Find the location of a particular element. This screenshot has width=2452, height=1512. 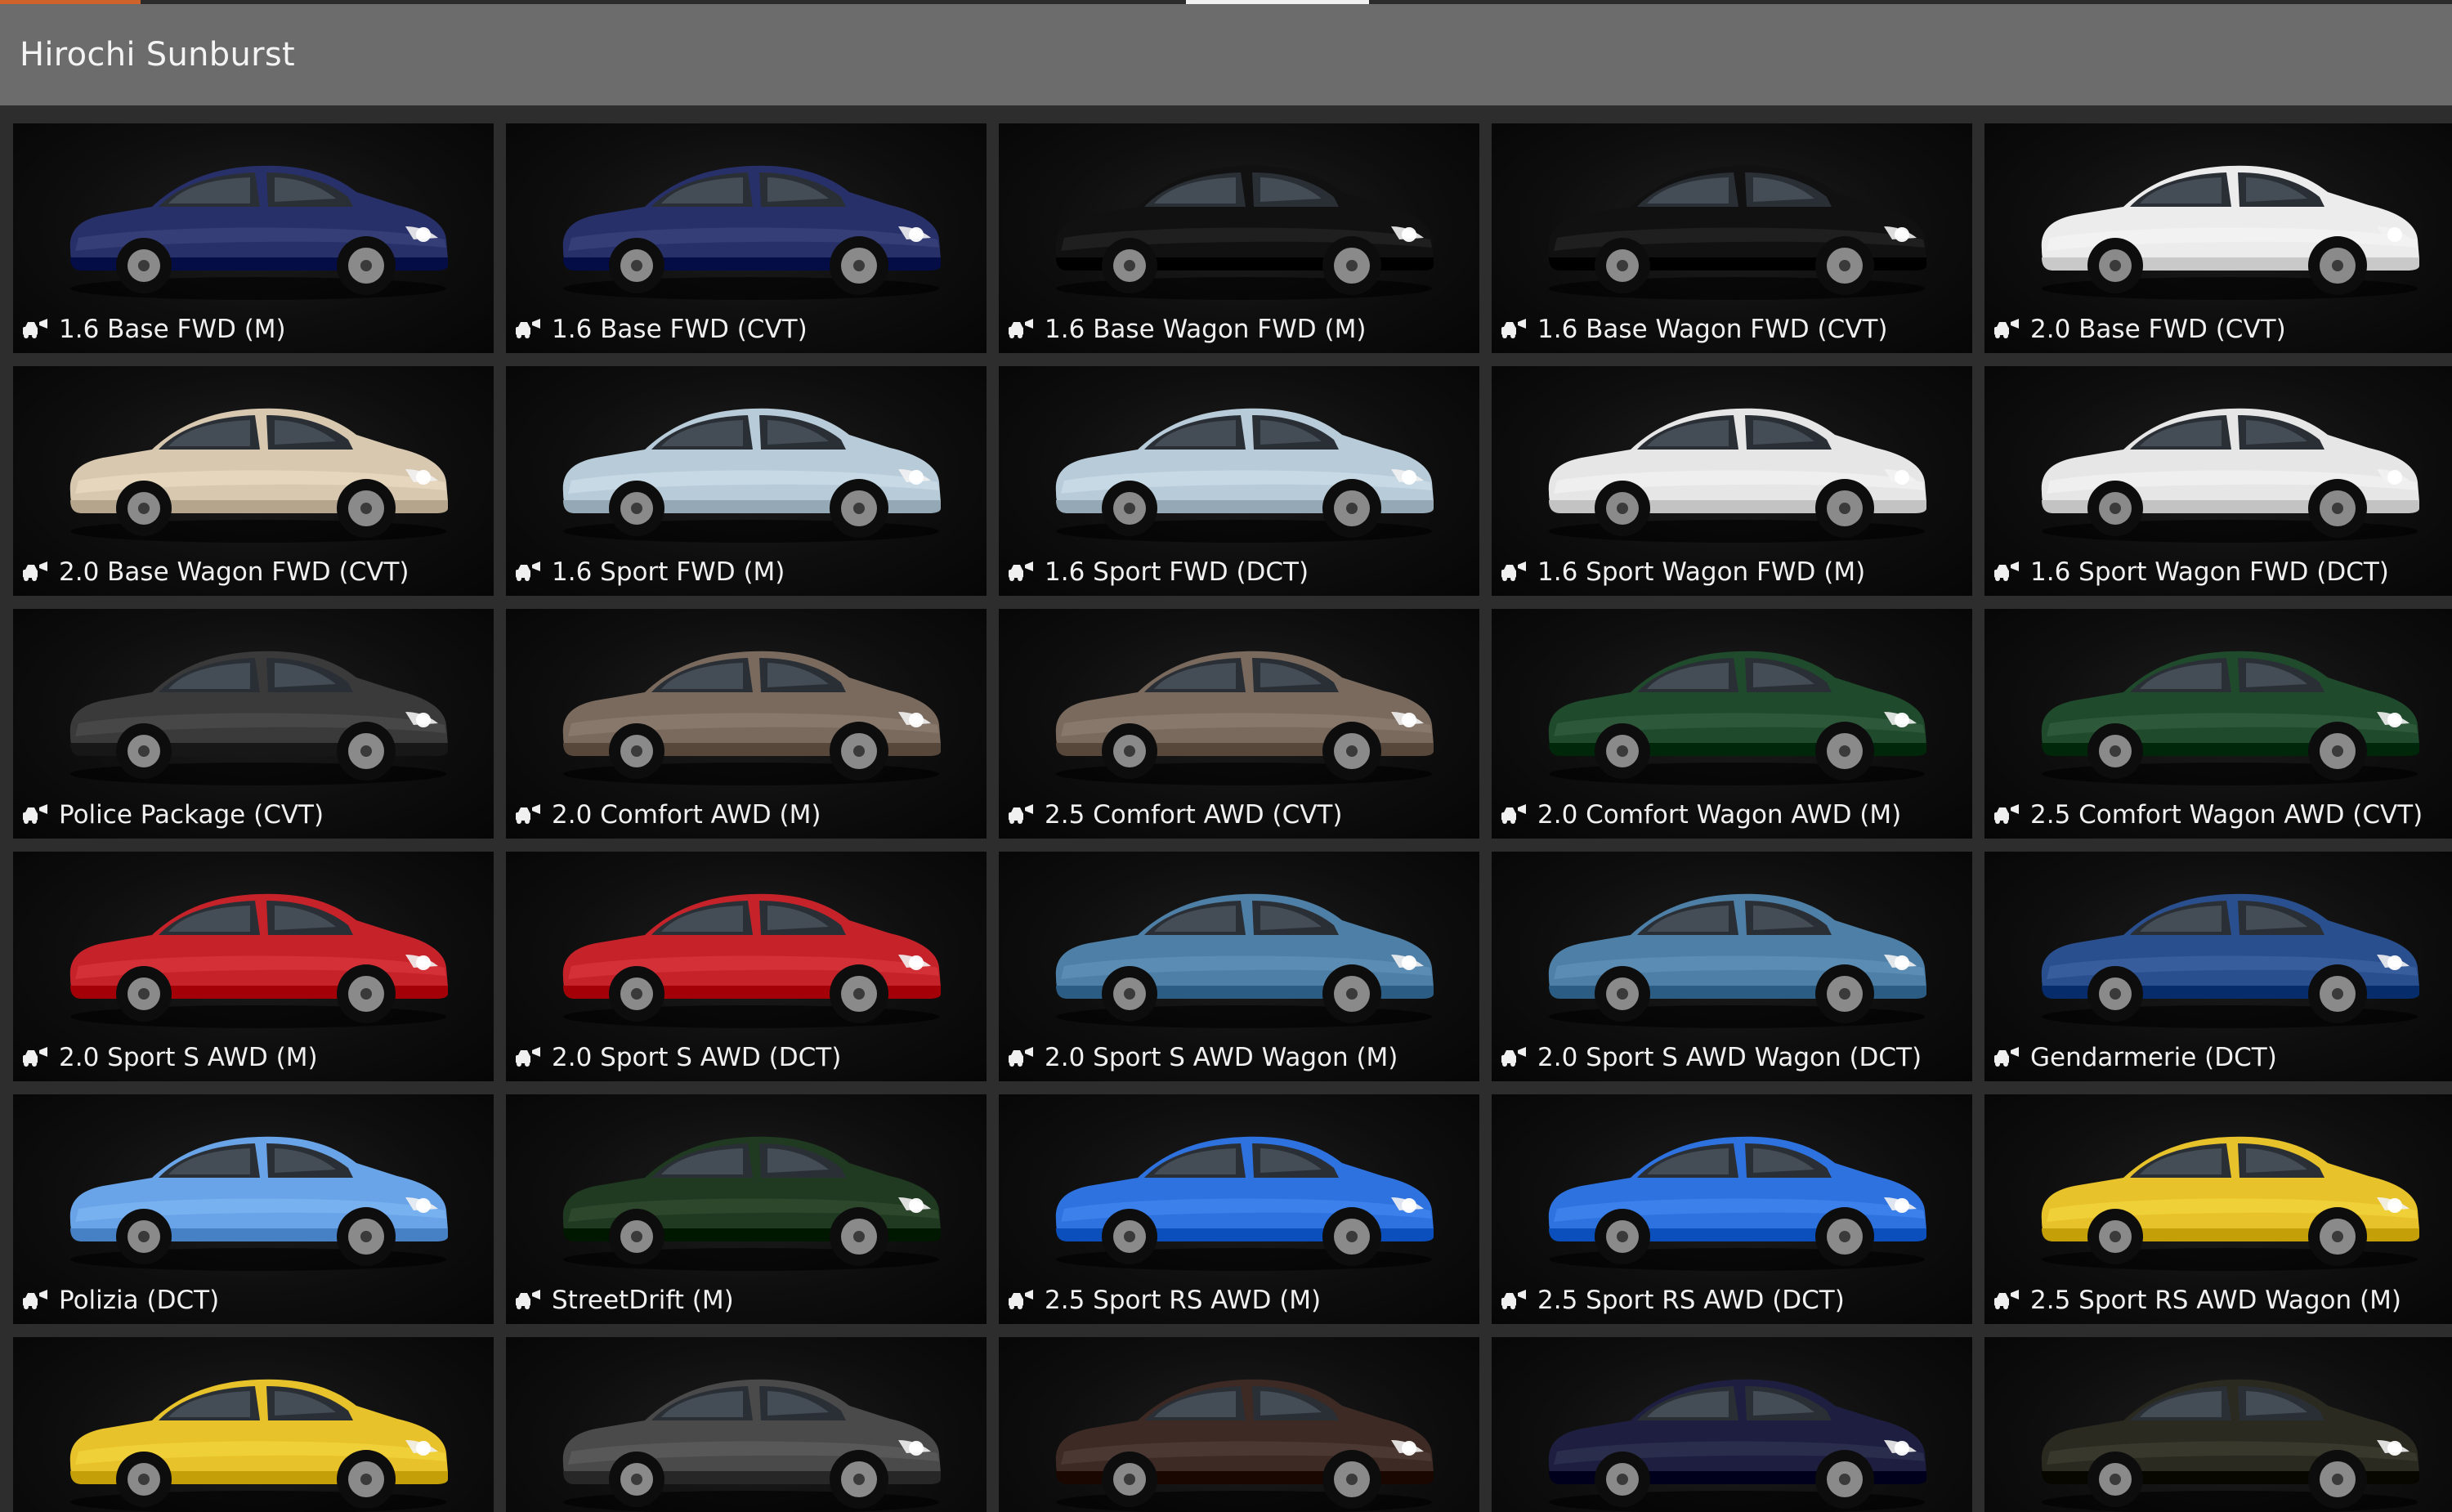

config-label-row: 2.0 Sport S AWD (DCT) is located at coordinates (677, 1057).